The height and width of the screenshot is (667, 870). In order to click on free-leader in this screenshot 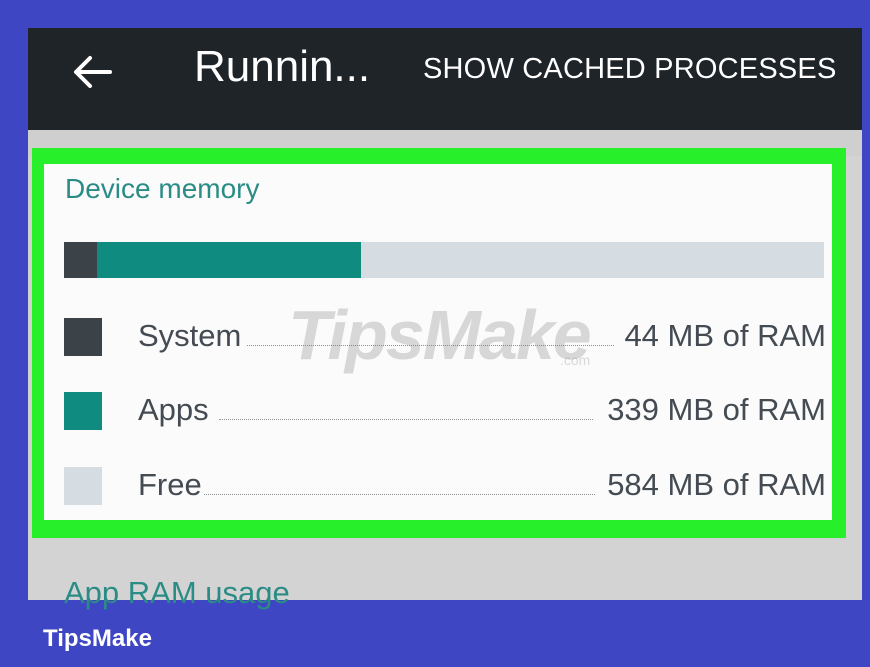, I will do `click(399, 494)`.